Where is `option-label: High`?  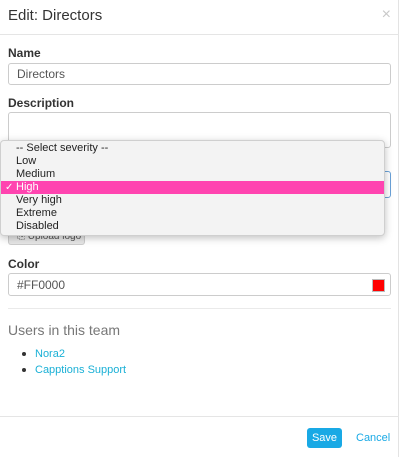
option-label: High is located at coordinates (27, 187).